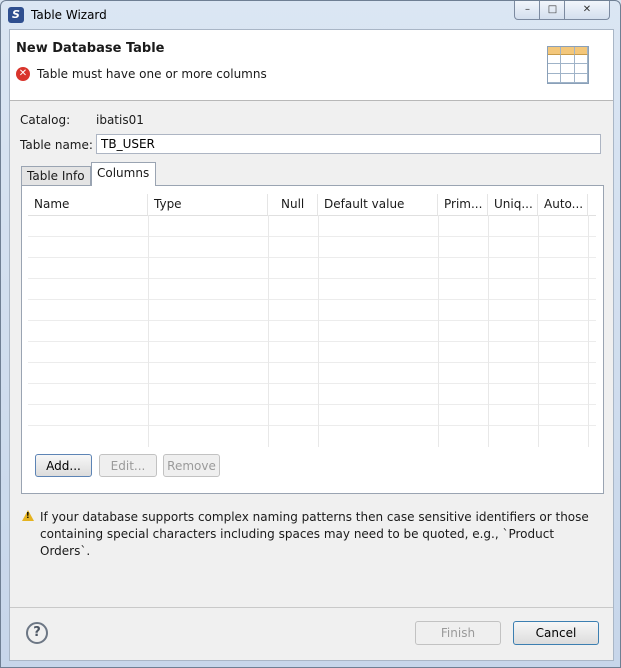 The image size is (621, 668). I want to click on column-header-name: Name, so click(88, 204).